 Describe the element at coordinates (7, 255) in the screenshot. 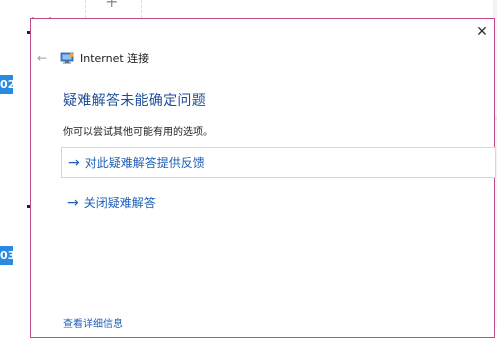

I see `background-step-badge: 03` at that location.